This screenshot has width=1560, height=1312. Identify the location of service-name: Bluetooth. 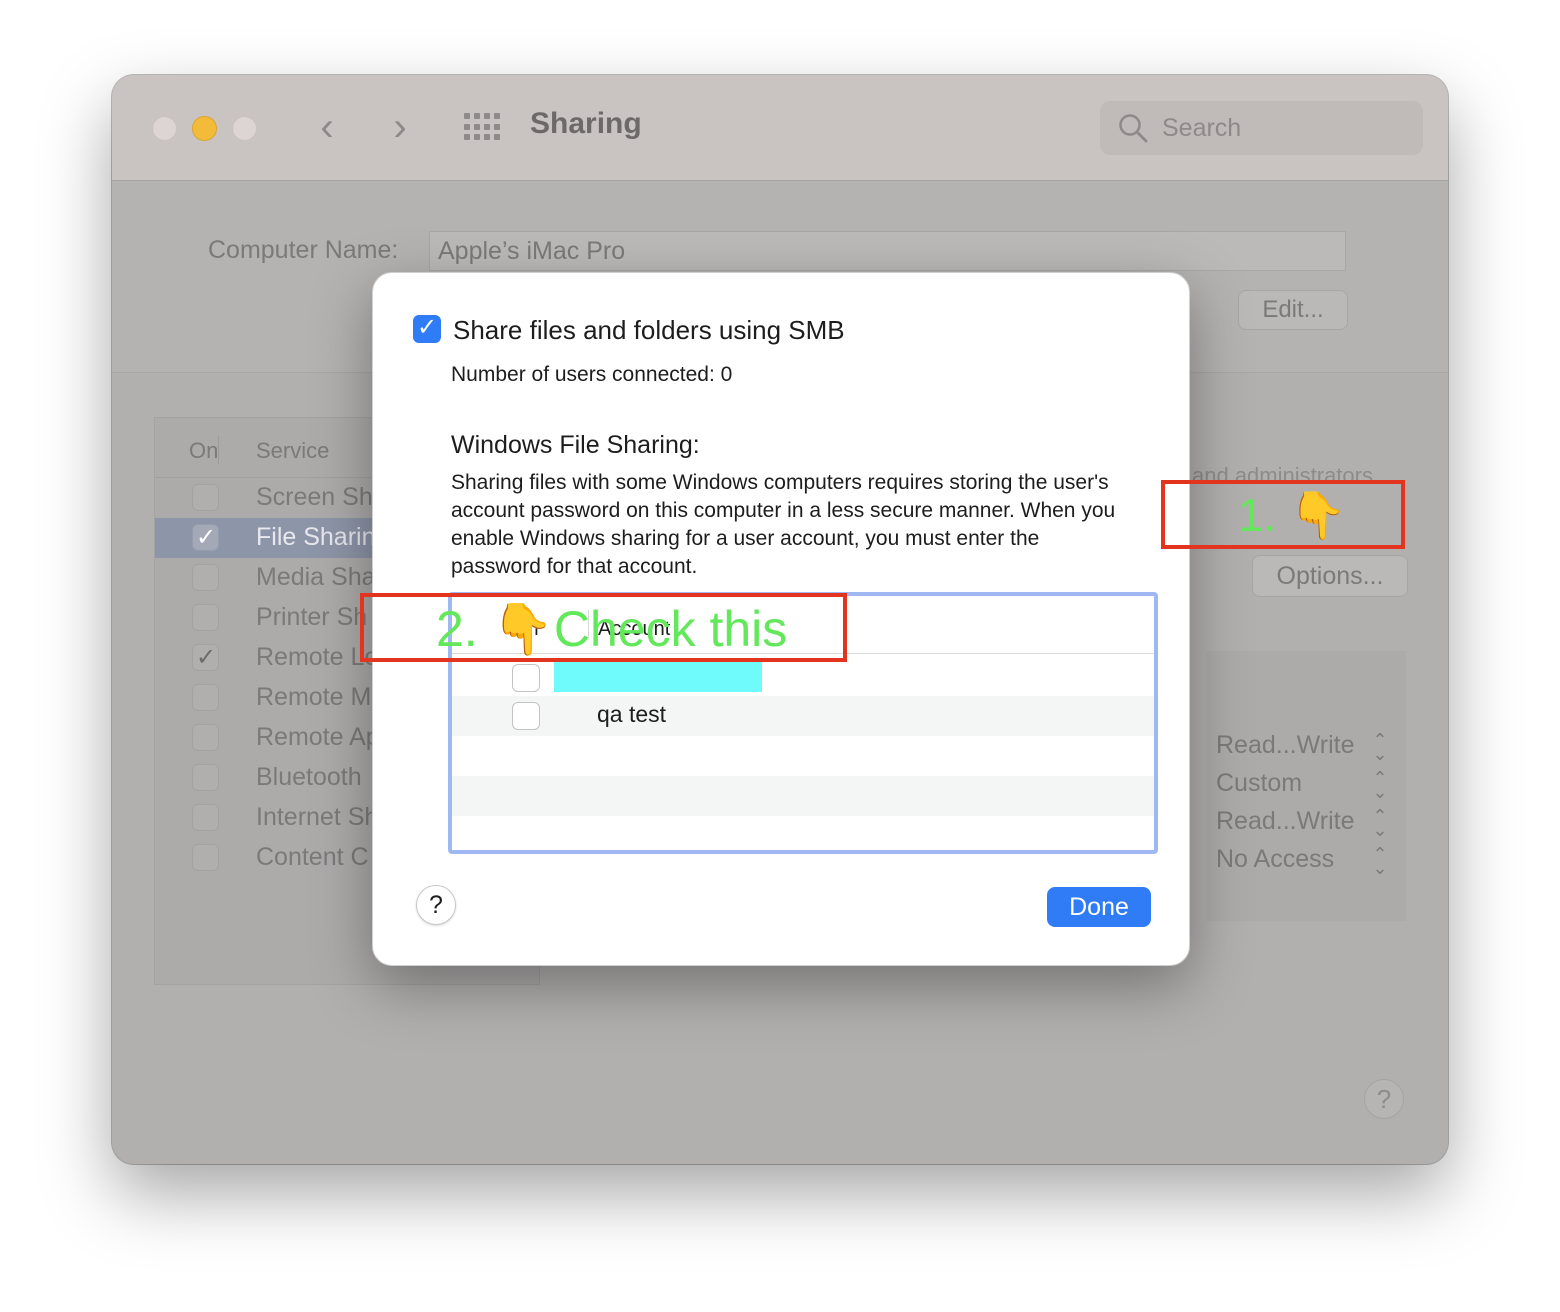
(309, 777).